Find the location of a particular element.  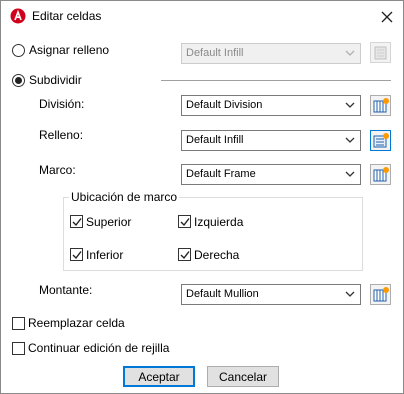

replace-cell-label: Reemplazar celda is located at coordinates (76, 323).